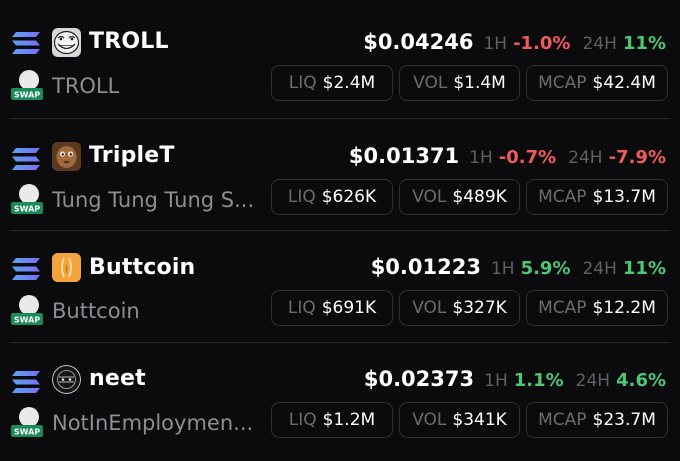 This screenshot has width=680, height=461. I want to click on token-symbol: TripleT, so click(132, 155).